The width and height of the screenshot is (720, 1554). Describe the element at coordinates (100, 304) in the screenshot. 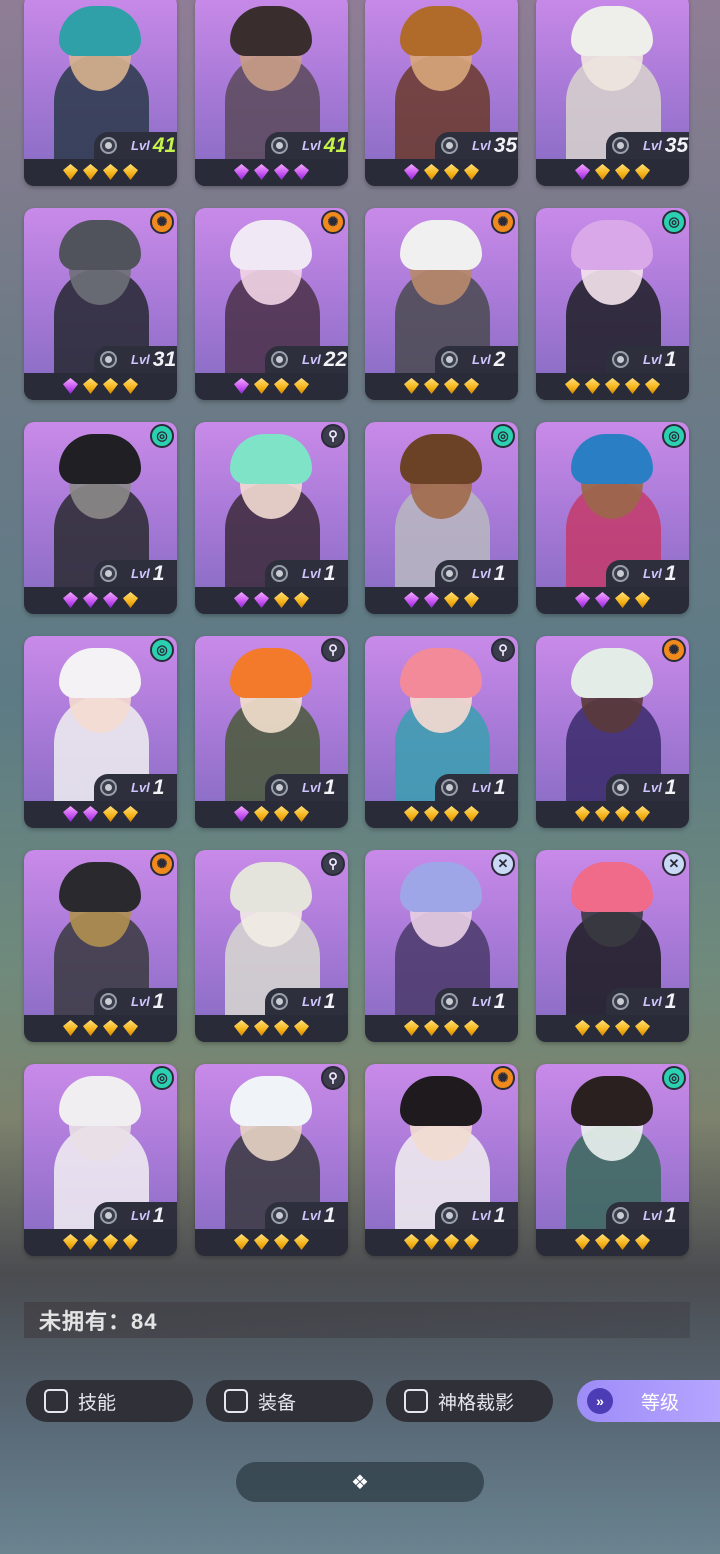

I see `hero-card: ✺ Lvl 31` at that location.